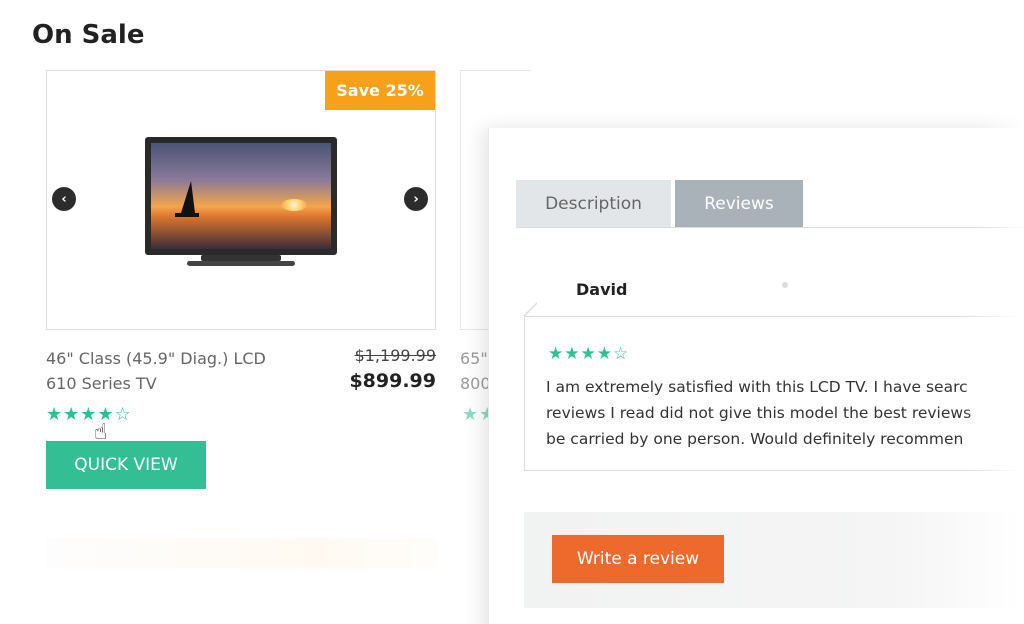  I want to click on sun-glow, so click(294, 205).